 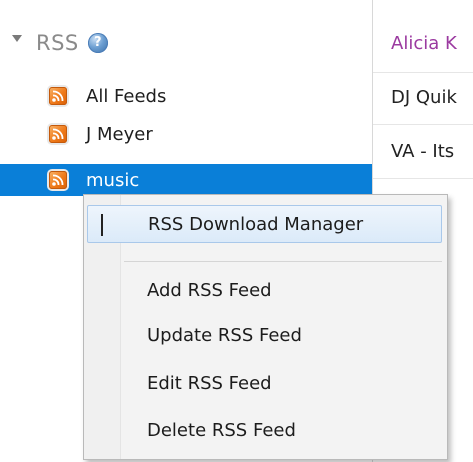 I want to click on menu-item-label: Edit RSS Feed, so click(x=209, y=383).